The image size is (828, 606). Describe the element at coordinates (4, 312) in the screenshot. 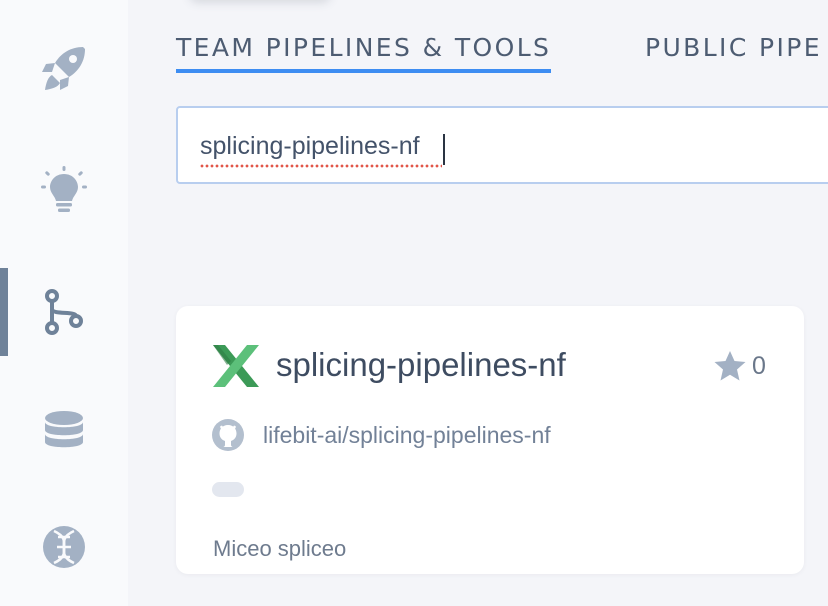

I see `active-indicator` at that location.